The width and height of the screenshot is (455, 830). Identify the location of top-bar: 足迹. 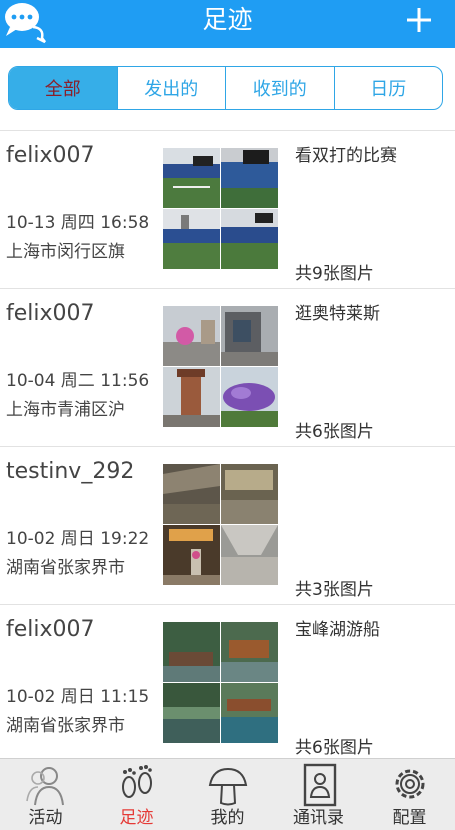
(227, 24).